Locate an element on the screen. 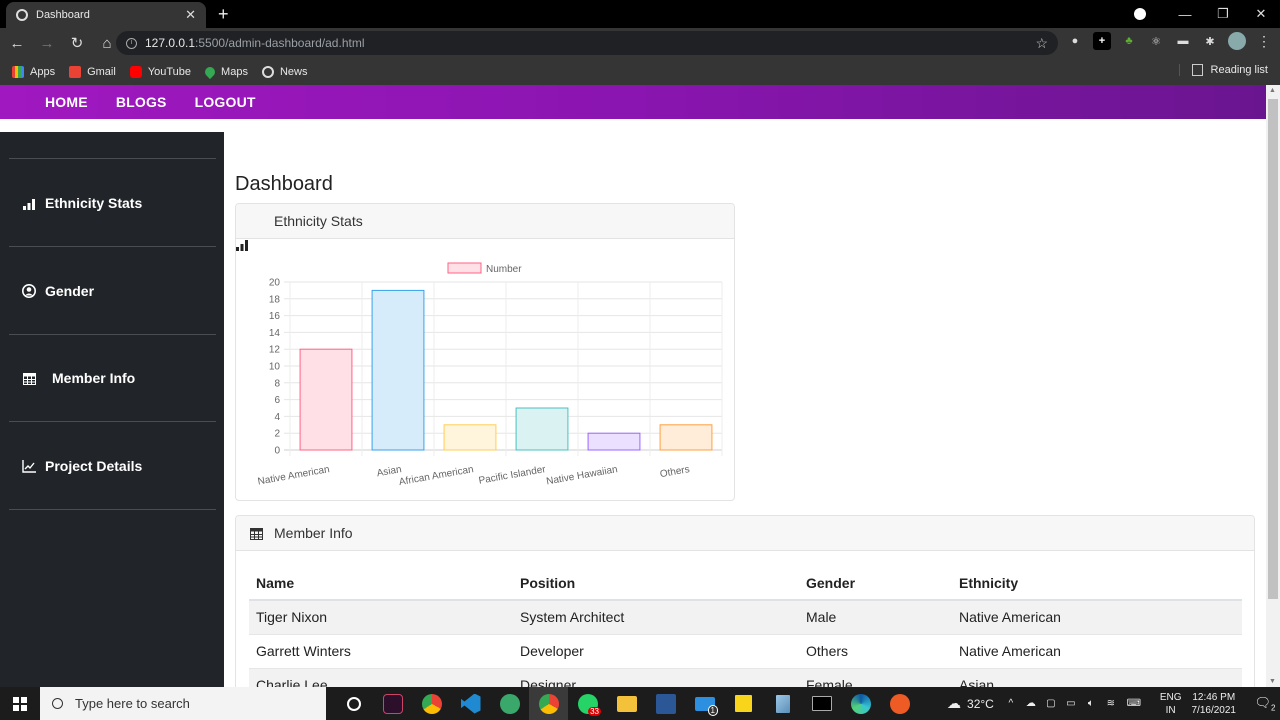 The width and height of the screenshot is (1280, 720). page-title: Dashboard is located at coordinates (284, 184).